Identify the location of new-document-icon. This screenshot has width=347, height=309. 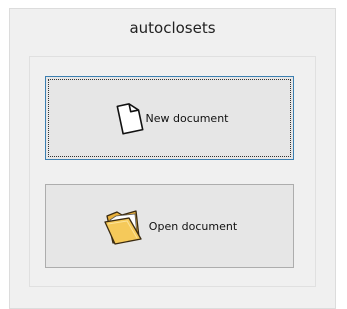
(128, 118).